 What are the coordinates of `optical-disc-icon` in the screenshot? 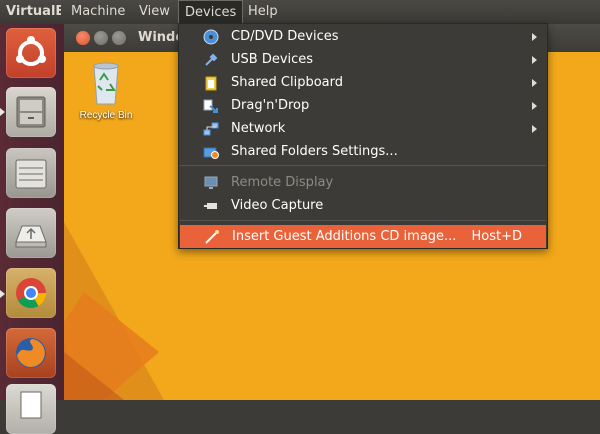 It's located at (211, 37).